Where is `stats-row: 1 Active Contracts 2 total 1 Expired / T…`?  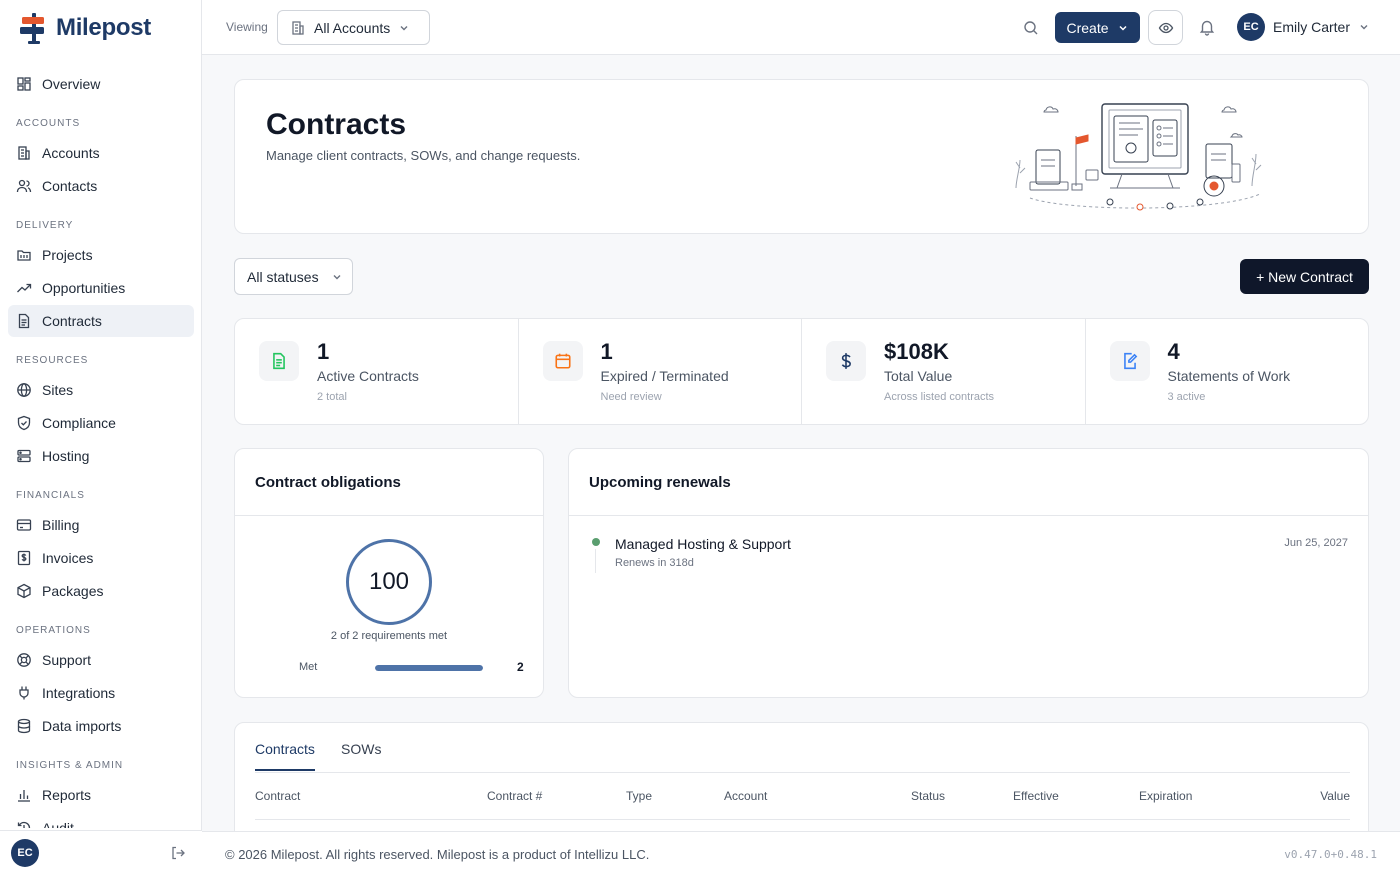 stats-row: 1 Active Contracts 2 total 1 Expired / T… is located at coordinates (801, 371).